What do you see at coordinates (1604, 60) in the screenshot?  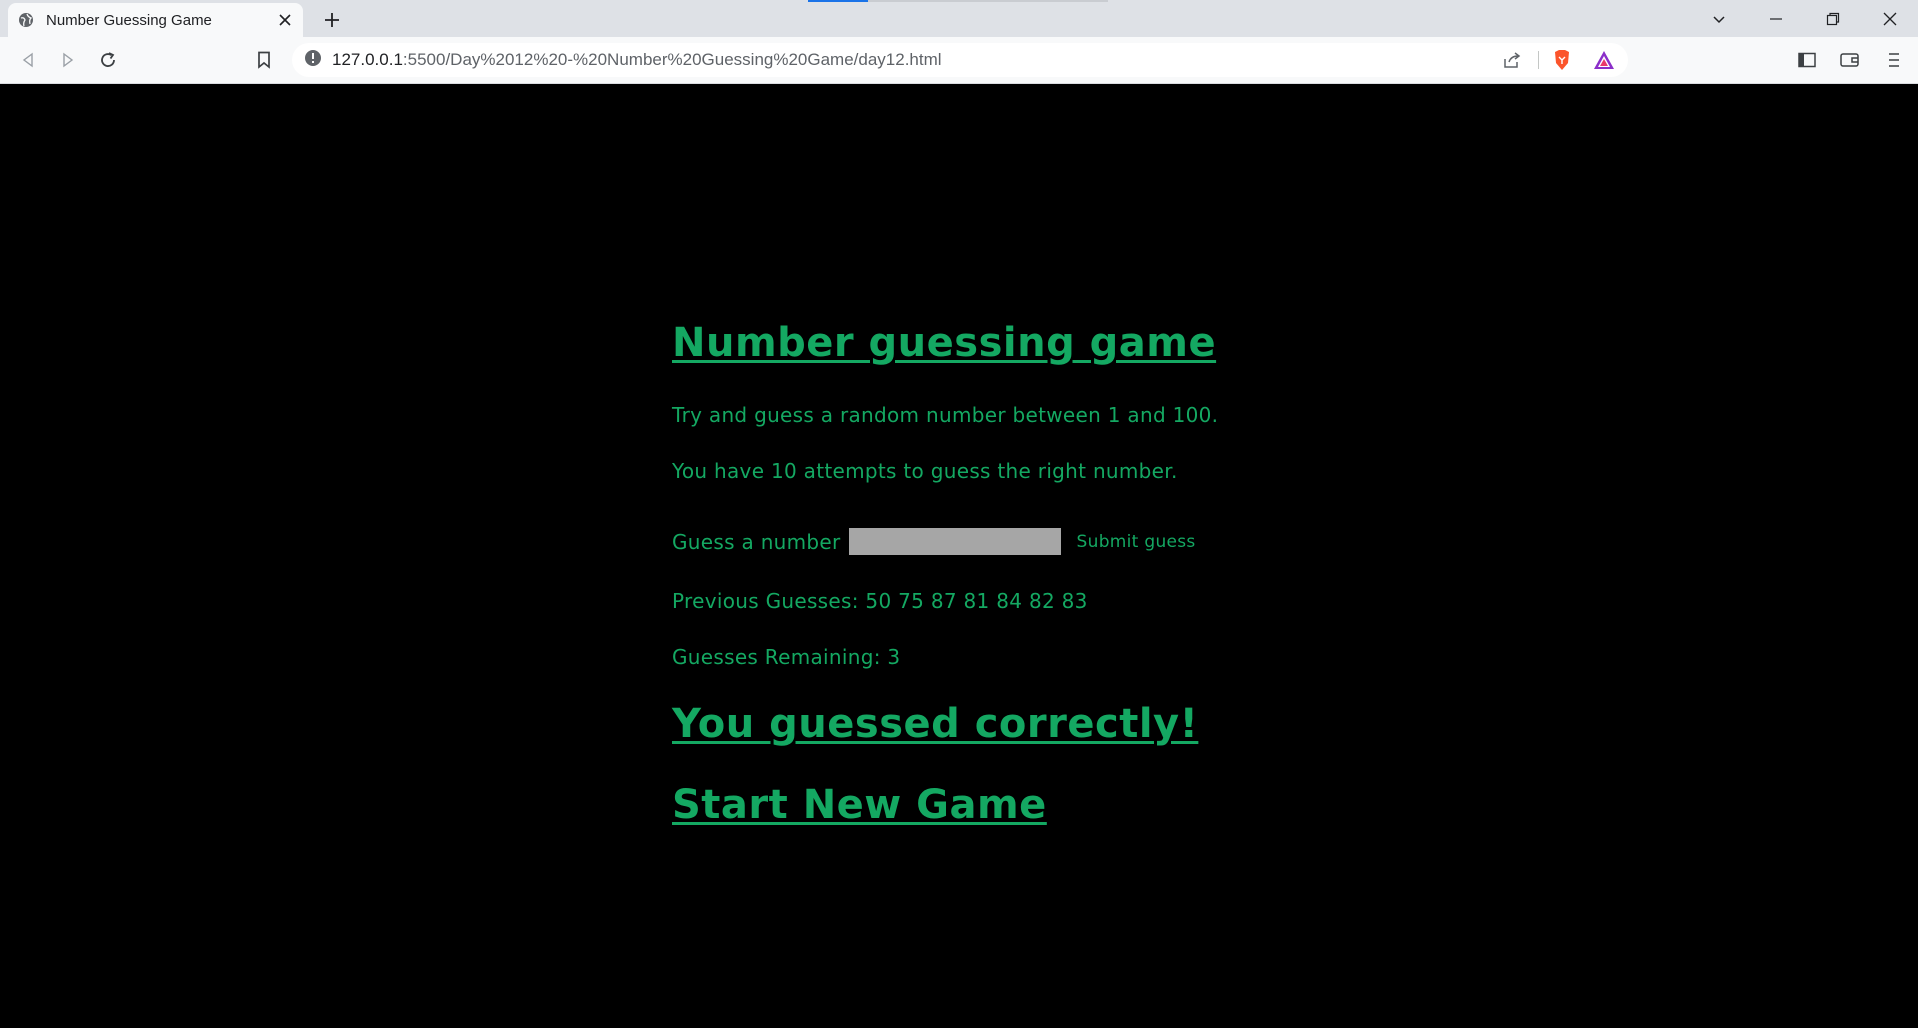 I see `brave-rewards-icon` at bounding box center [1604, 60].